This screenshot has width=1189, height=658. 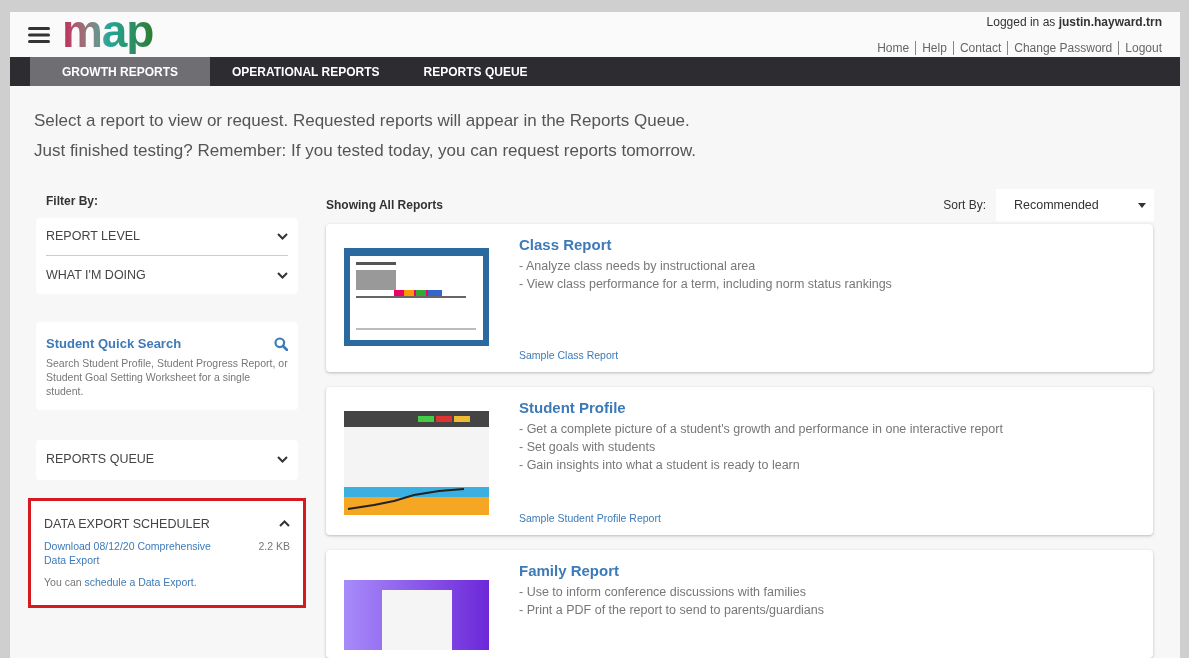 I want to click on header-link: Contact, so click(x=980, y=47).